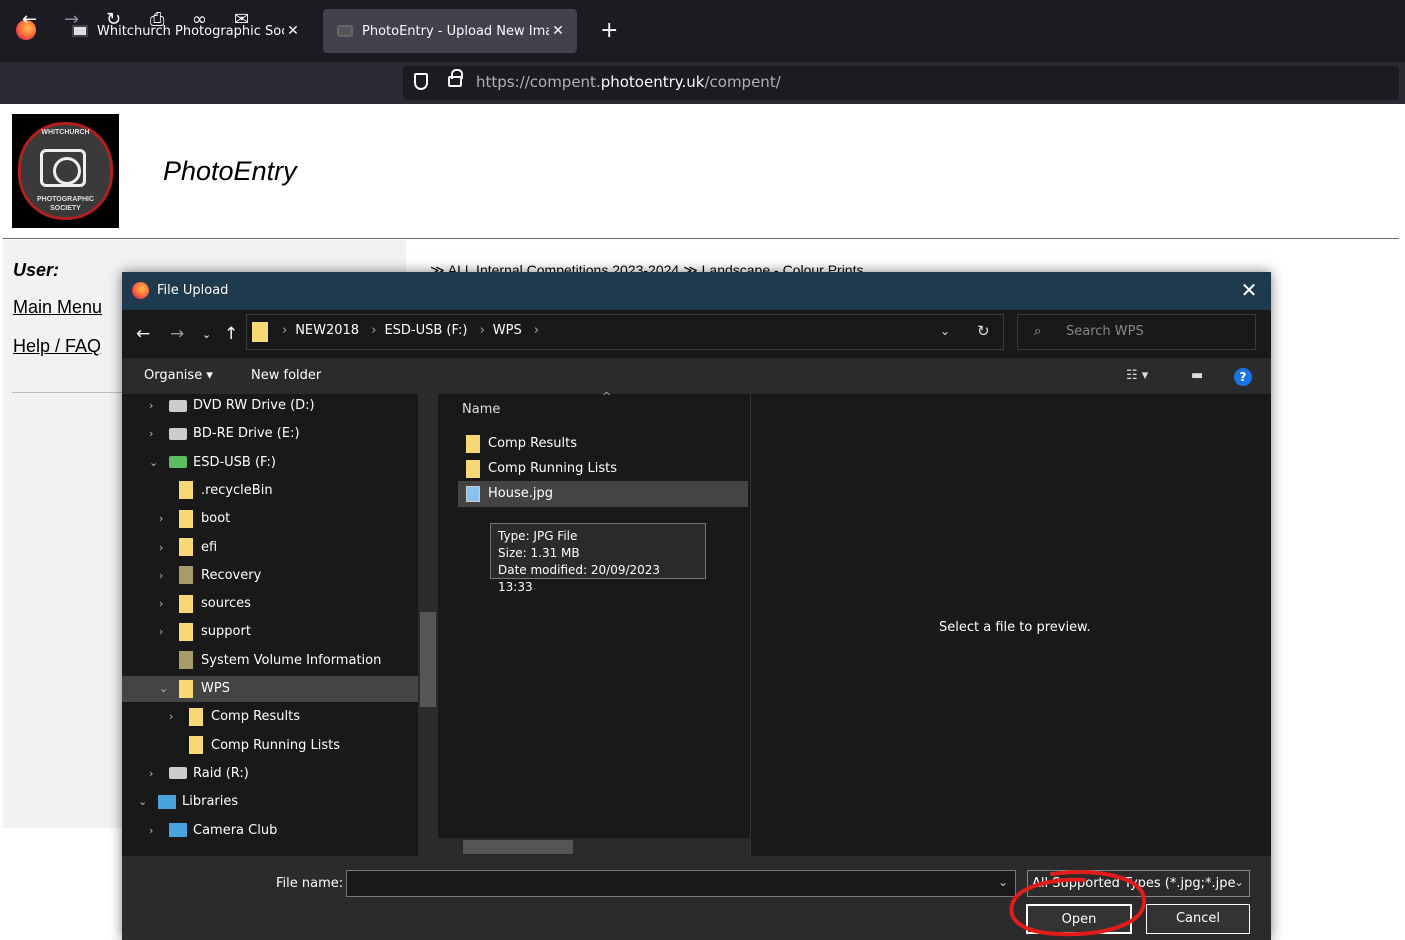  I want to click on tree-item: › Camera Club, so click(270, 831).